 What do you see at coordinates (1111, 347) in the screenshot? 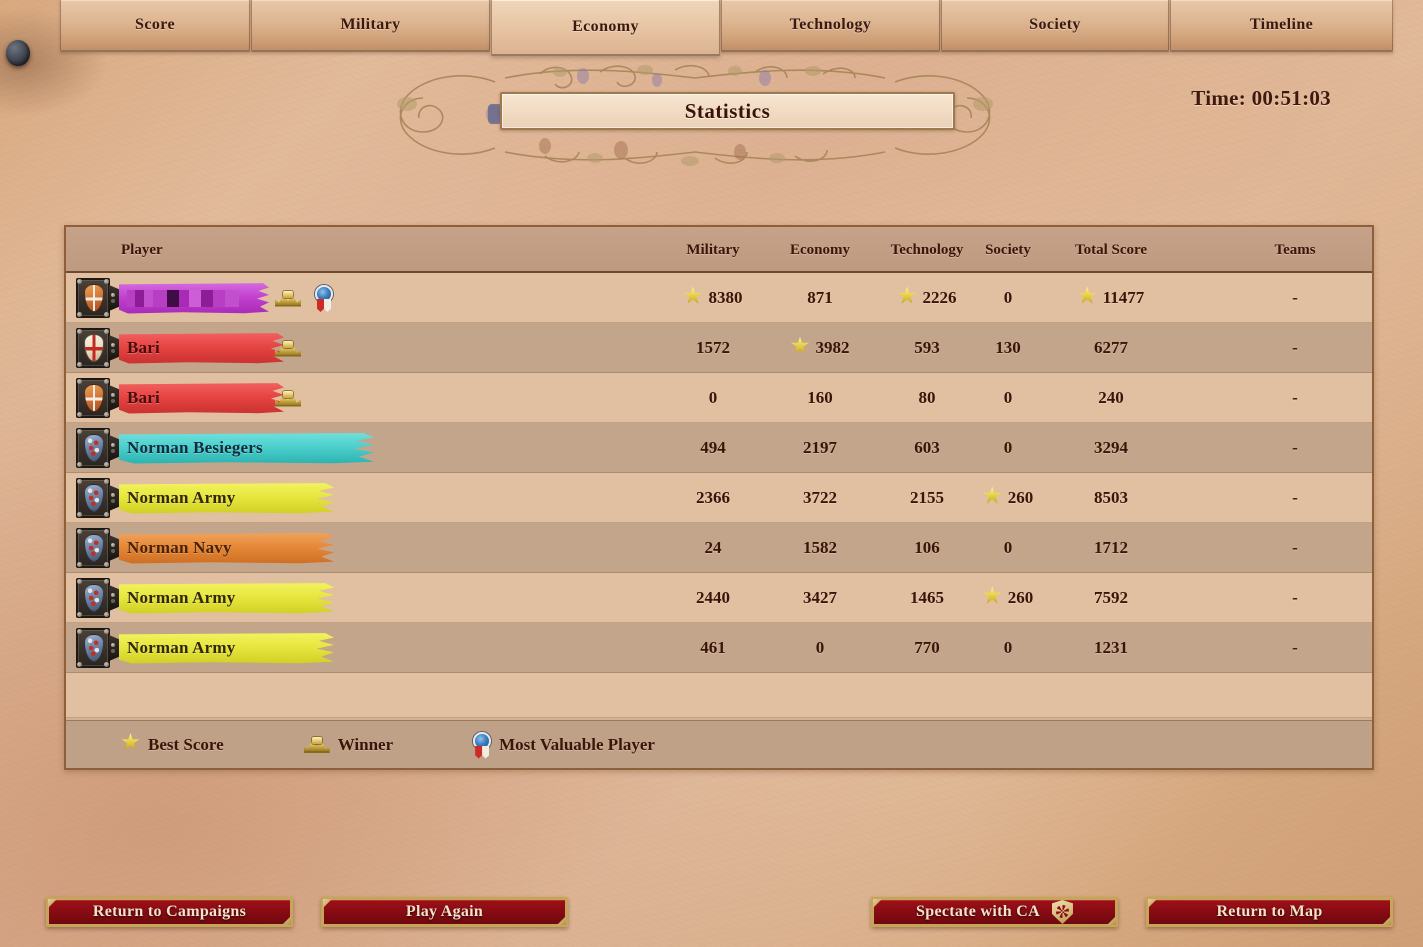
I see `cell-value: 6277` at bounding box center [1111, 347].